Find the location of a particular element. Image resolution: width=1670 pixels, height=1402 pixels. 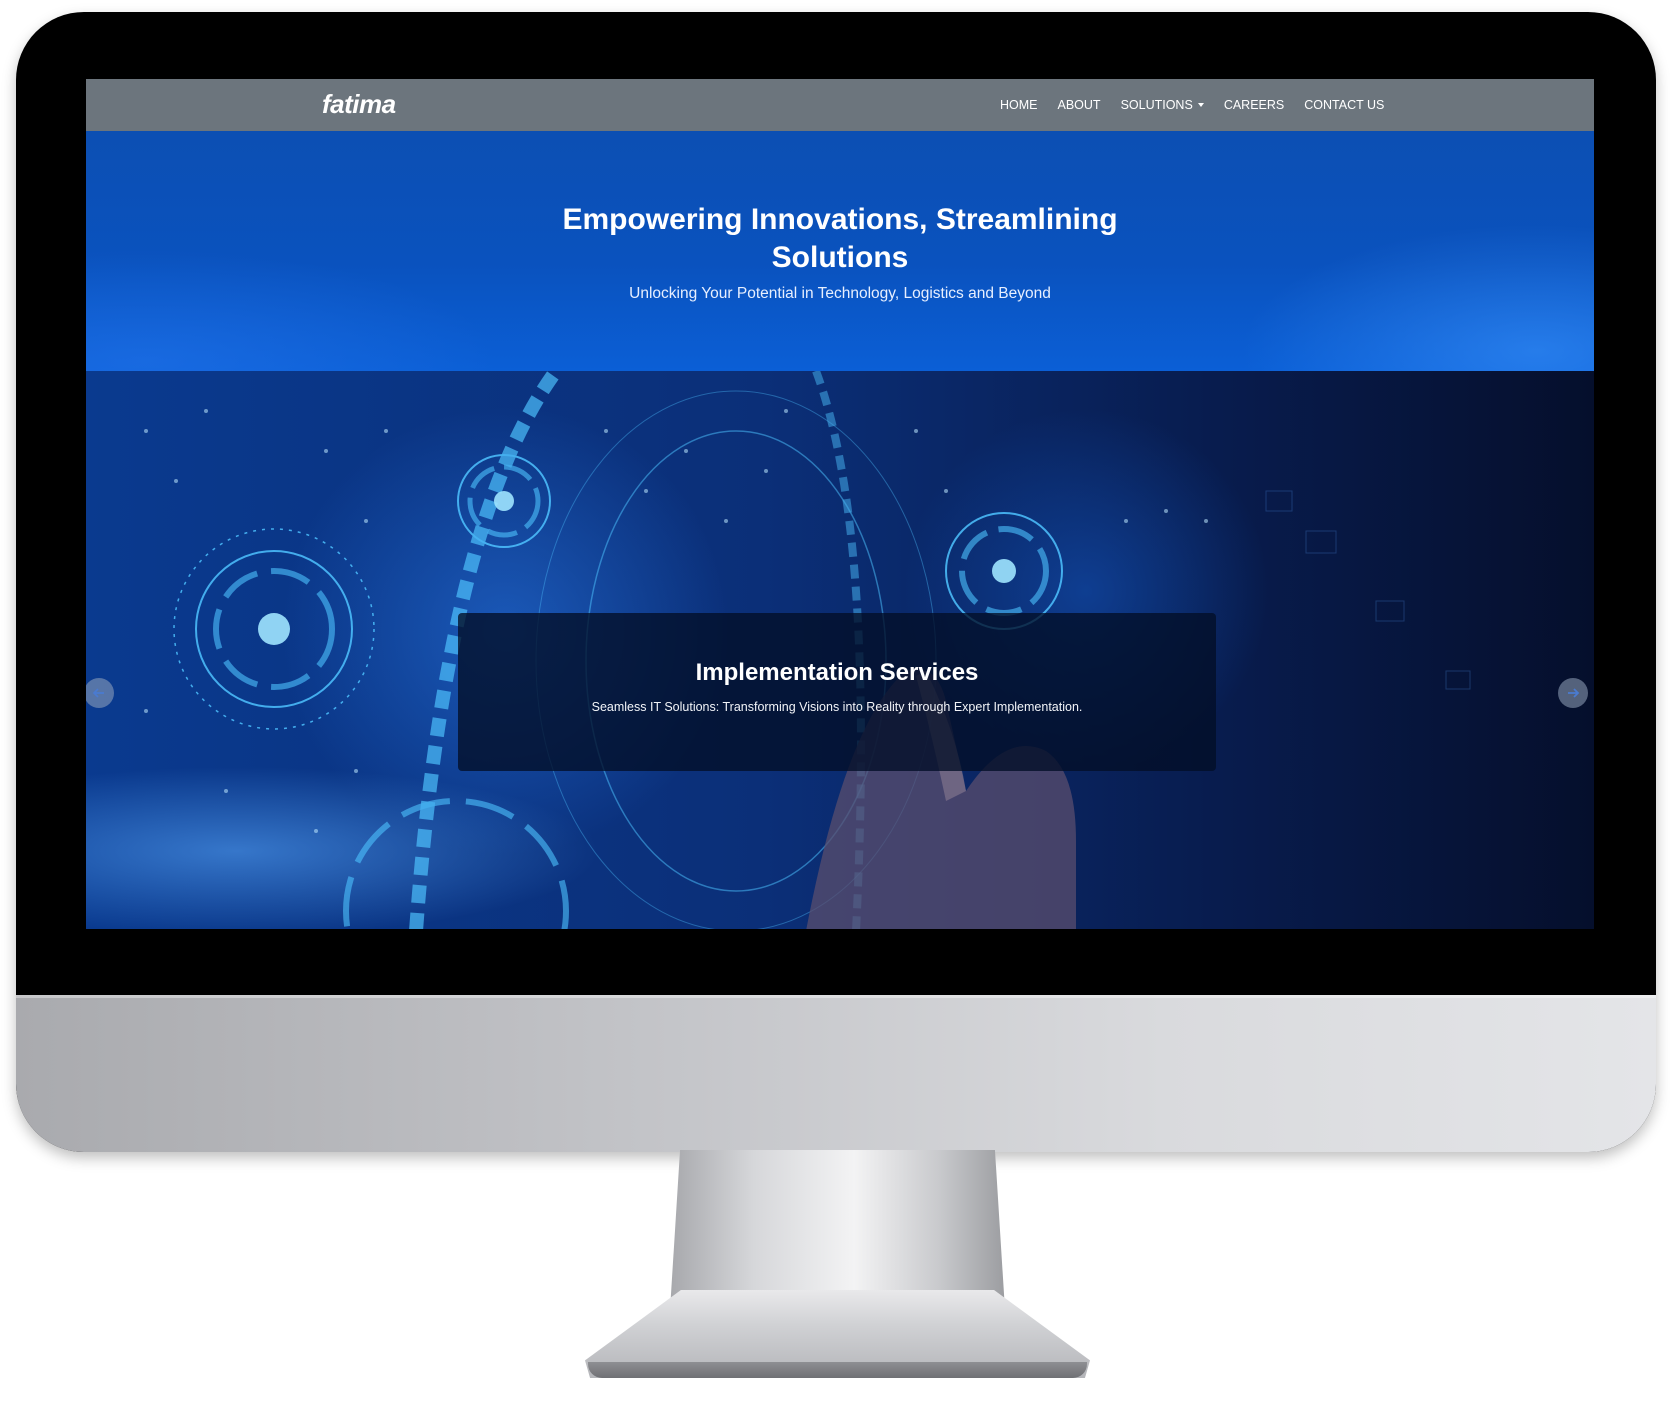

carousel-next-button is located at coordinates (1573, 693).